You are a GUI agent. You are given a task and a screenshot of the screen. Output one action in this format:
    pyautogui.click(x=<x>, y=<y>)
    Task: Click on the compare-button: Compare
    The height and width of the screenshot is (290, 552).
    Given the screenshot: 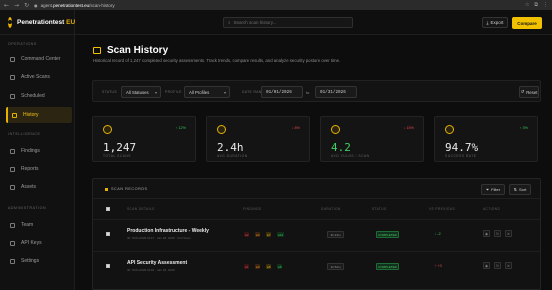 What is the action you would take?
    pyautogui.click(x=527, y=23)
    